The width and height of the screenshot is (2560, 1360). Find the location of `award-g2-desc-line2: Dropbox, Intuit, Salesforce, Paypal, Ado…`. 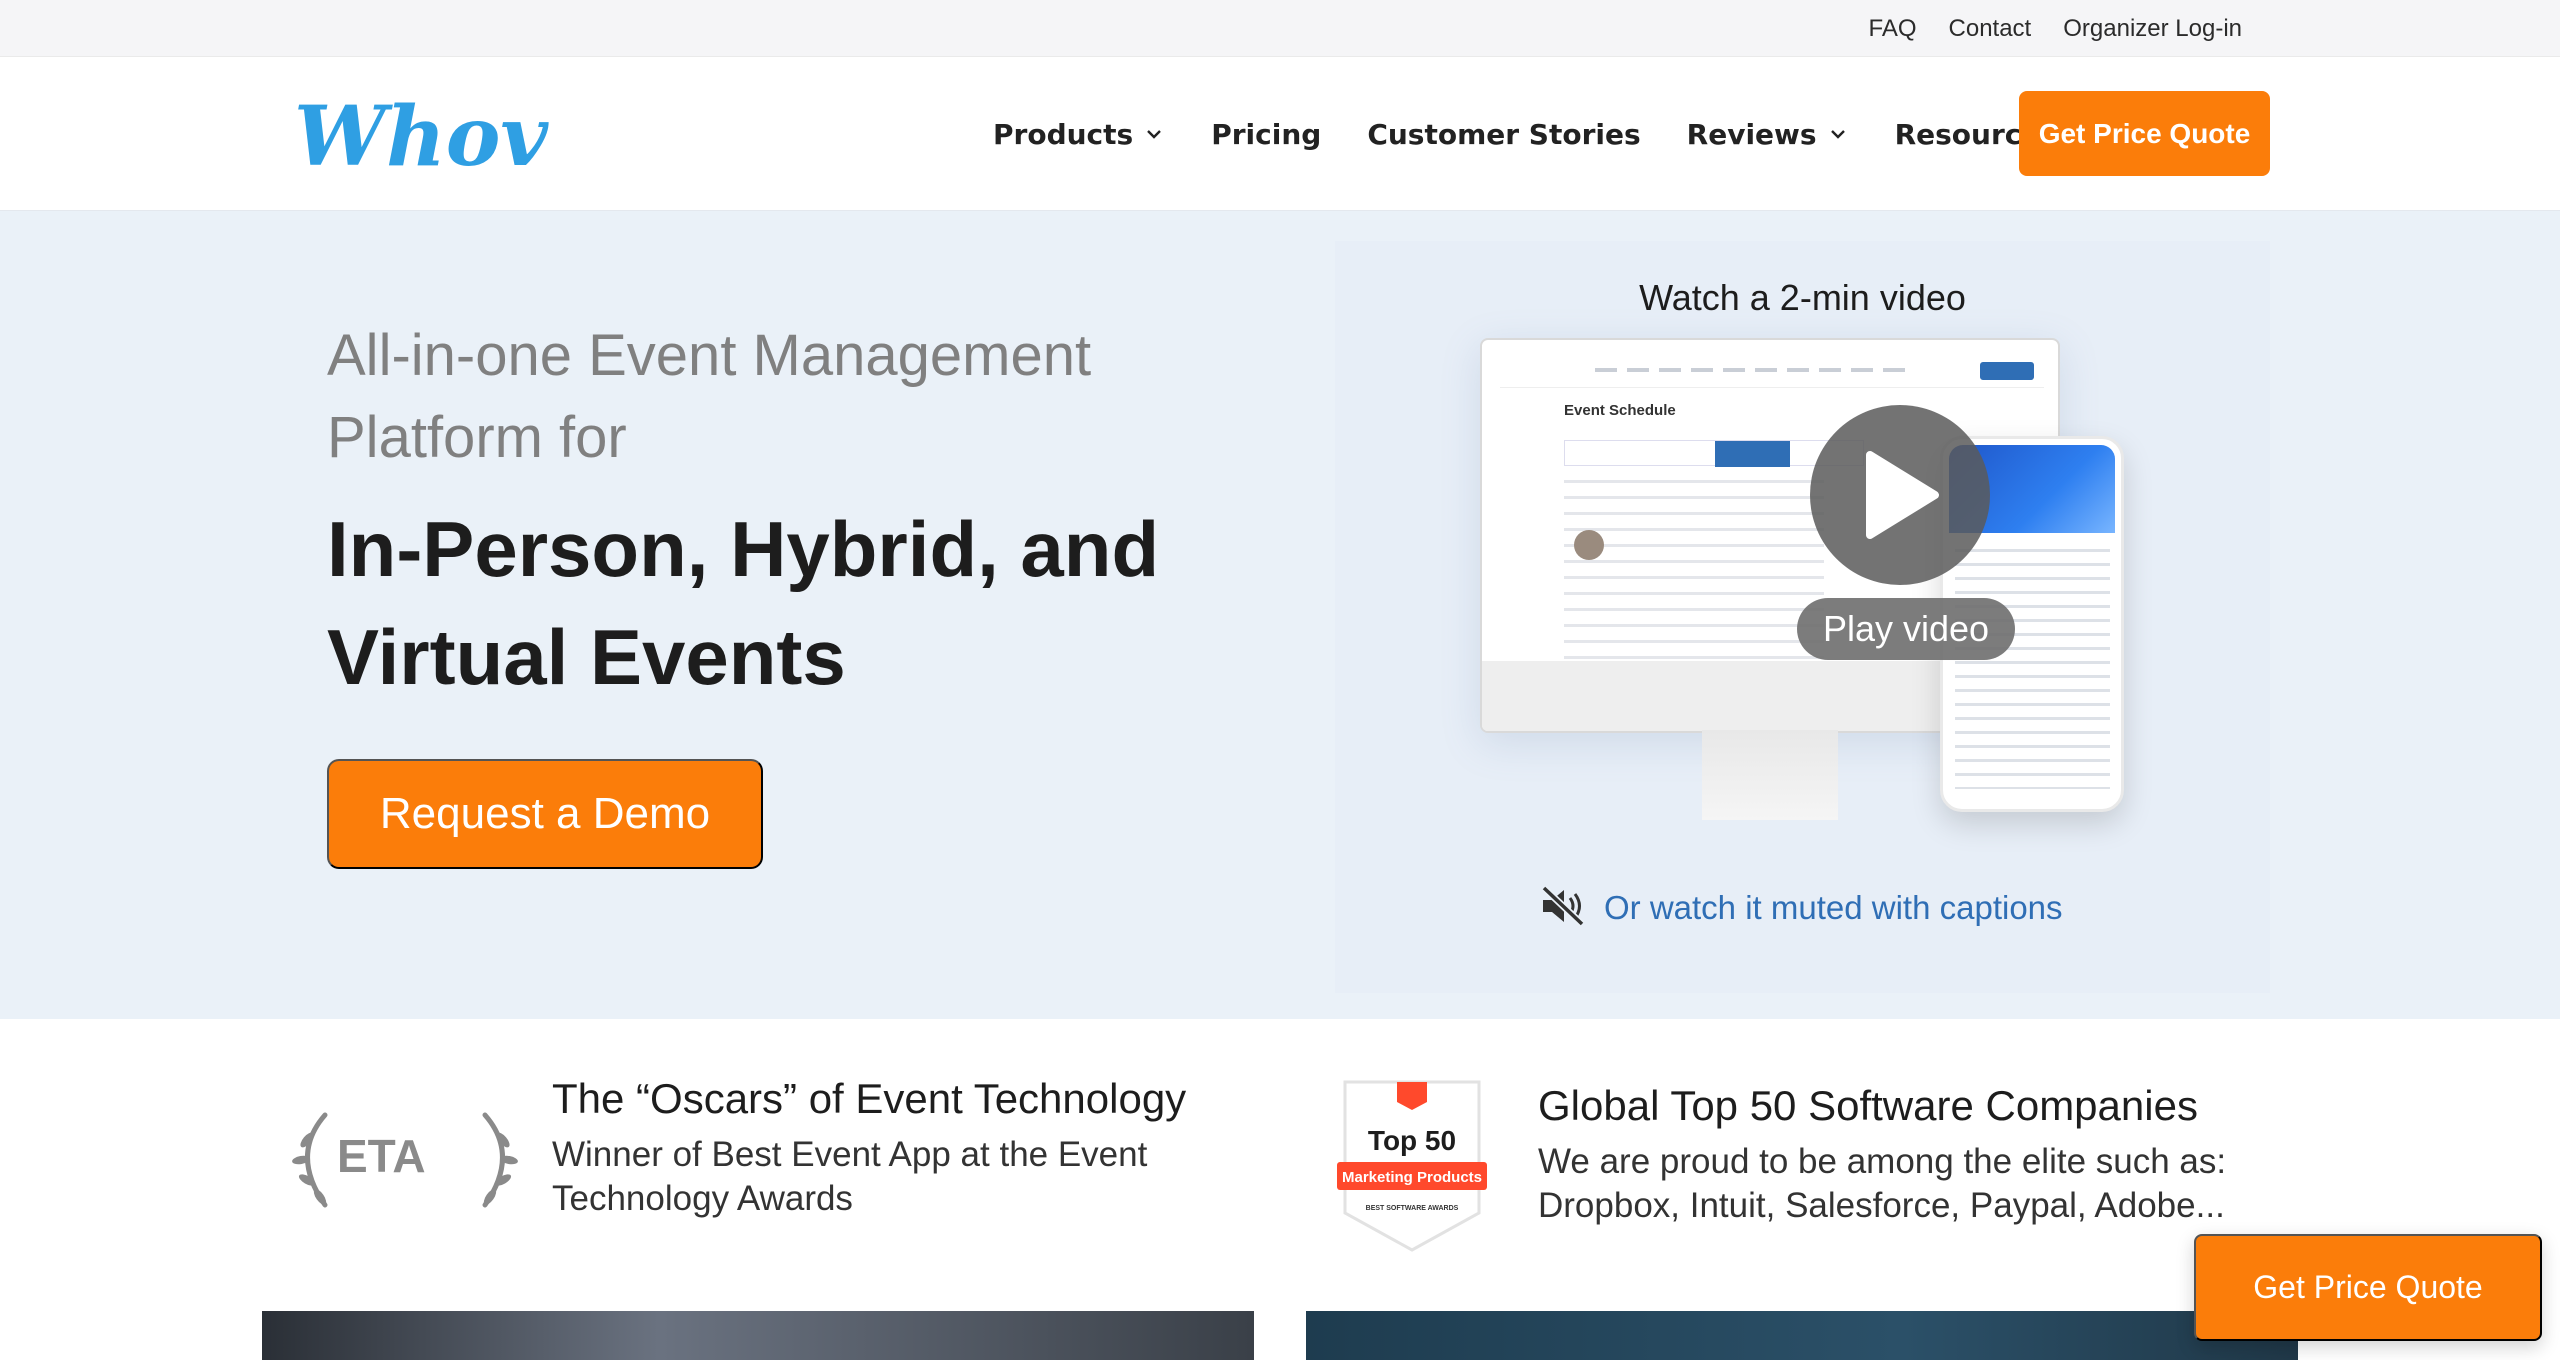

award-g2-desc-line2: Dropbox, Intuit, Salesforce, Paypal, Ado… is located at coordinates (1881, 1205).